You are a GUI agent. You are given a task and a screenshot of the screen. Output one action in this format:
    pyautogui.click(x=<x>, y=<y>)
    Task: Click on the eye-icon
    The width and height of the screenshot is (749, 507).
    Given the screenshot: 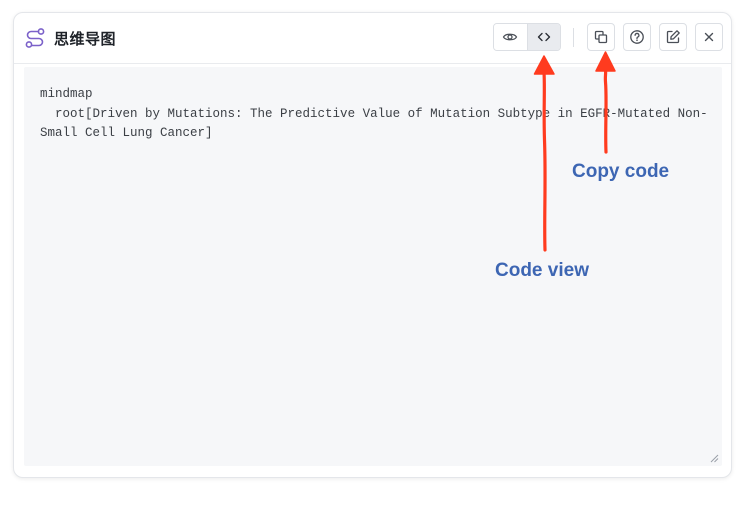 What is the action you would take?
    pyautogui.click(x=510, y=37)
    